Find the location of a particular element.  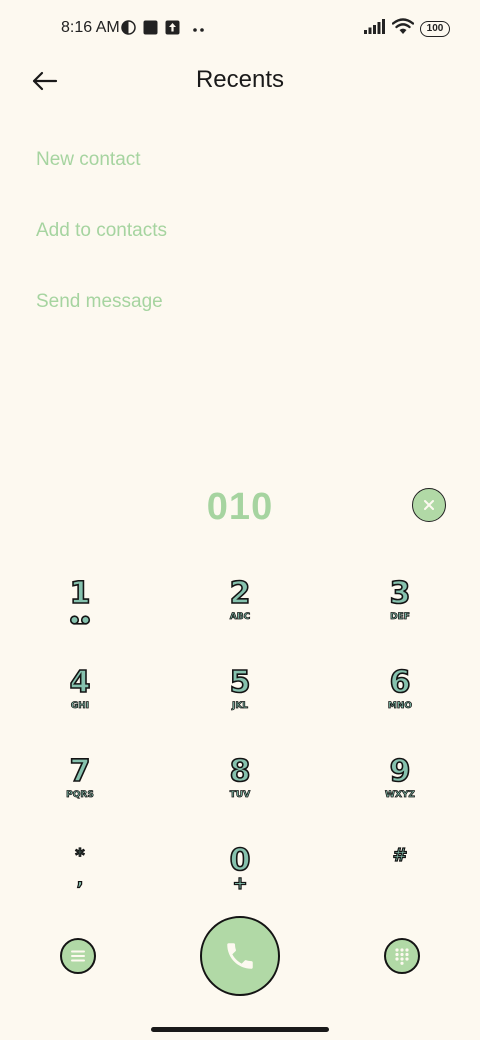

vpn-icon is located at coordinates (128, 30).